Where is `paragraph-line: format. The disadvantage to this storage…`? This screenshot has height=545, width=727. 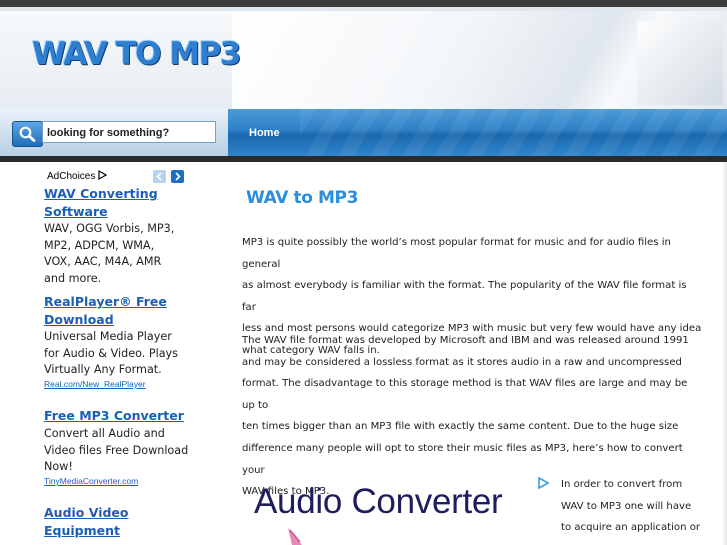
paragraph-line: format. The disadvantage to this storage… is located at coordinates (465, 394).